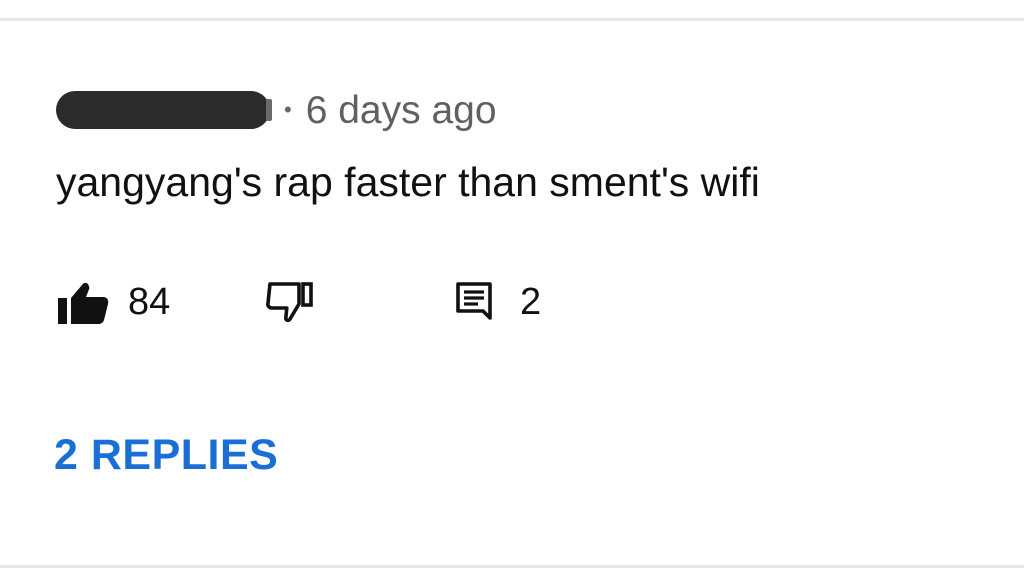 Image resolution: width=1024 pixels, height=576 pixels. What do you see at coordinates (512, 19) in the screenshot?
I see `top-divider` at bounding box center [512, 19].